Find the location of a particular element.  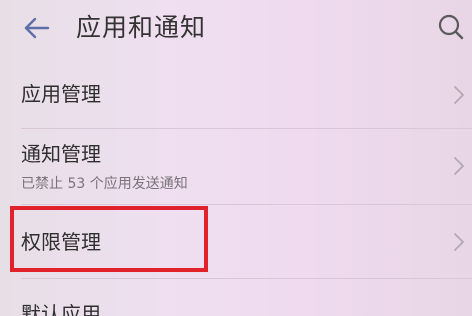

list-item-label: 应用管理 is located at coordinates (61, 94).